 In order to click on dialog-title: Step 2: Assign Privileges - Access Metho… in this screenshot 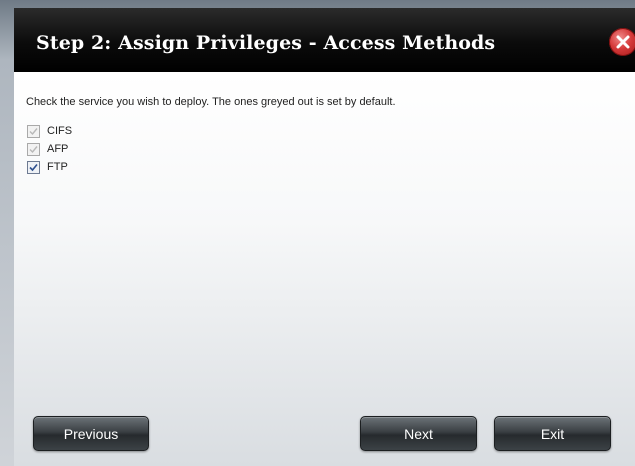, I will do `click(266, 43)`.